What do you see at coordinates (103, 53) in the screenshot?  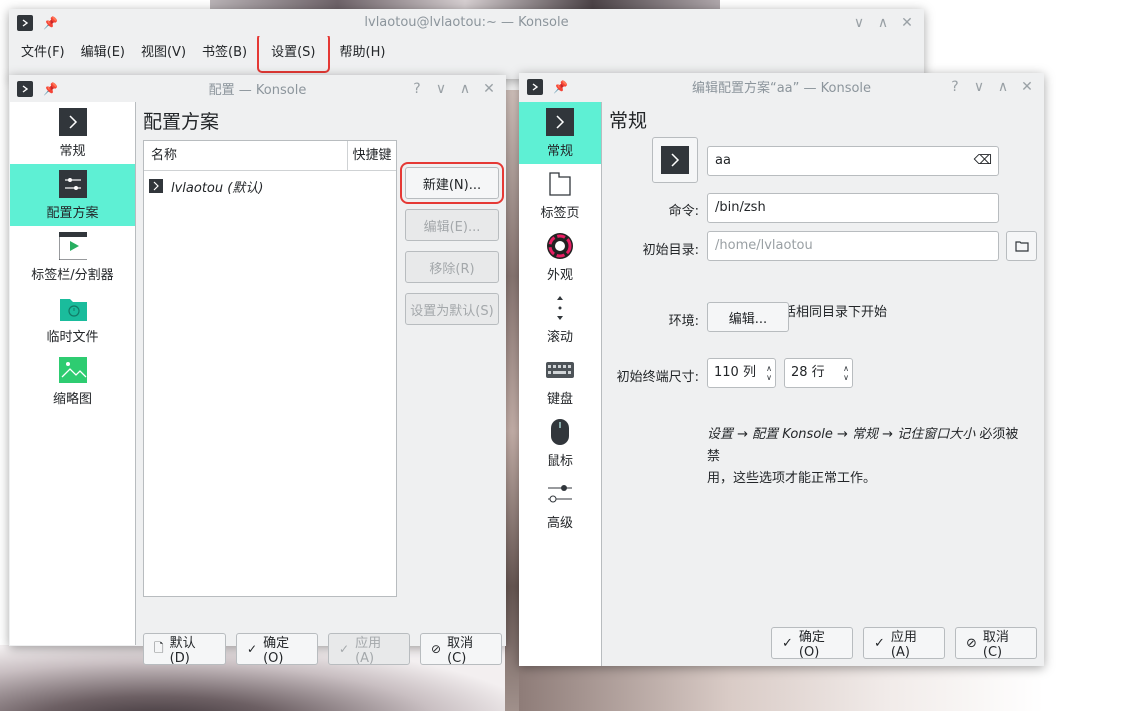 I see `menu-edit: 编辑(E)` at bounding box center [103, 53].